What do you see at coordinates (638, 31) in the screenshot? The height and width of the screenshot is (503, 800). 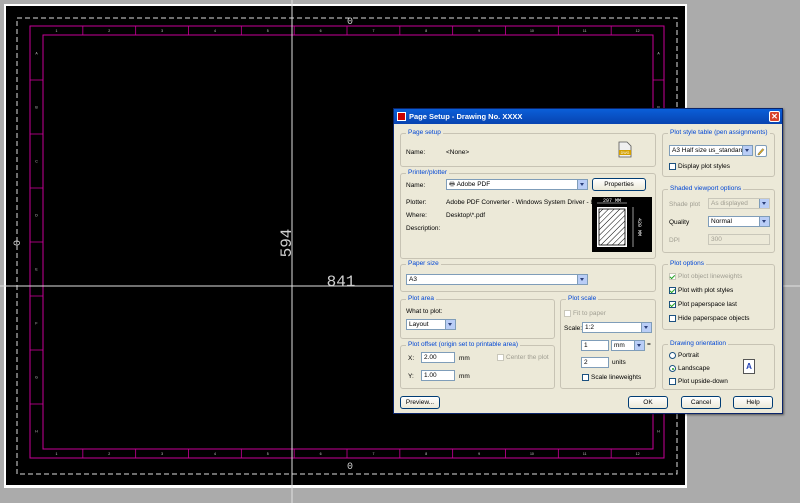 I see `ruler-number-top: 12` at bounding box center [638, 31].